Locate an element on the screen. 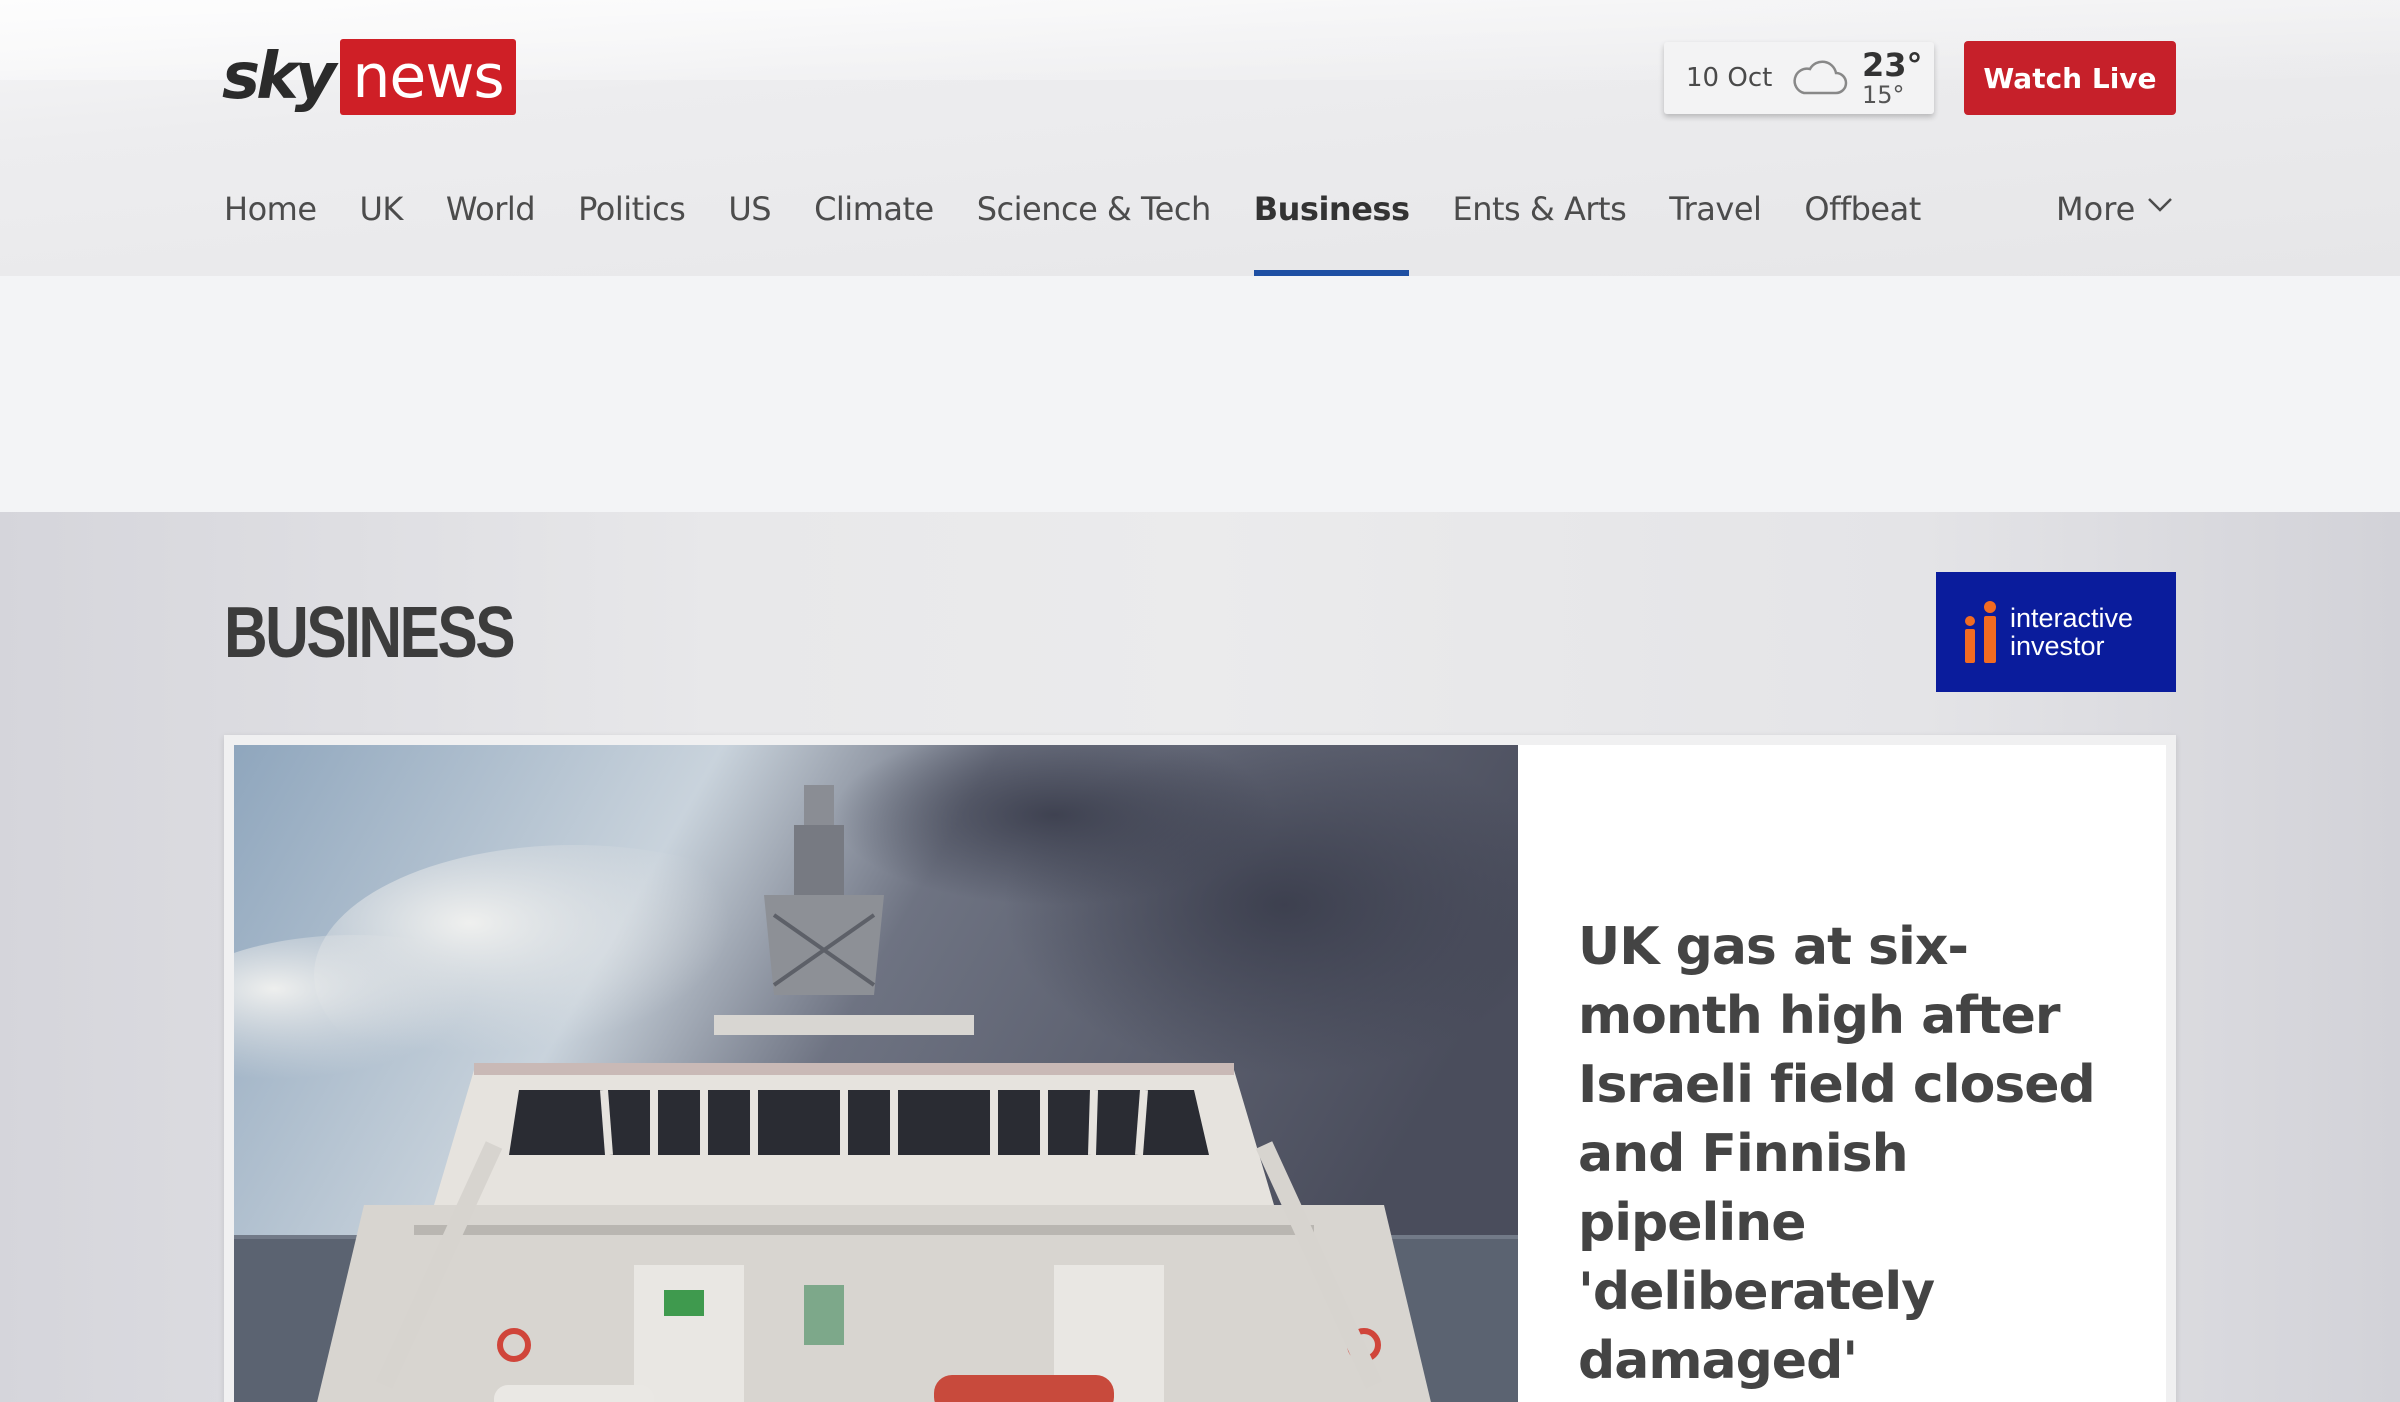 The height and width of the screenshot is (1402, 2400). chevron-down-icon is located at coordinates (2160, 205).